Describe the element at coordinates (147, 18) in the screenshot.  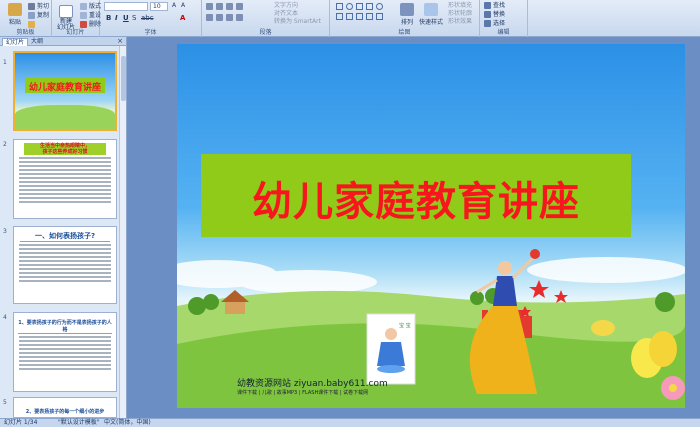
I see `strikethrough-button: abc` at that location.